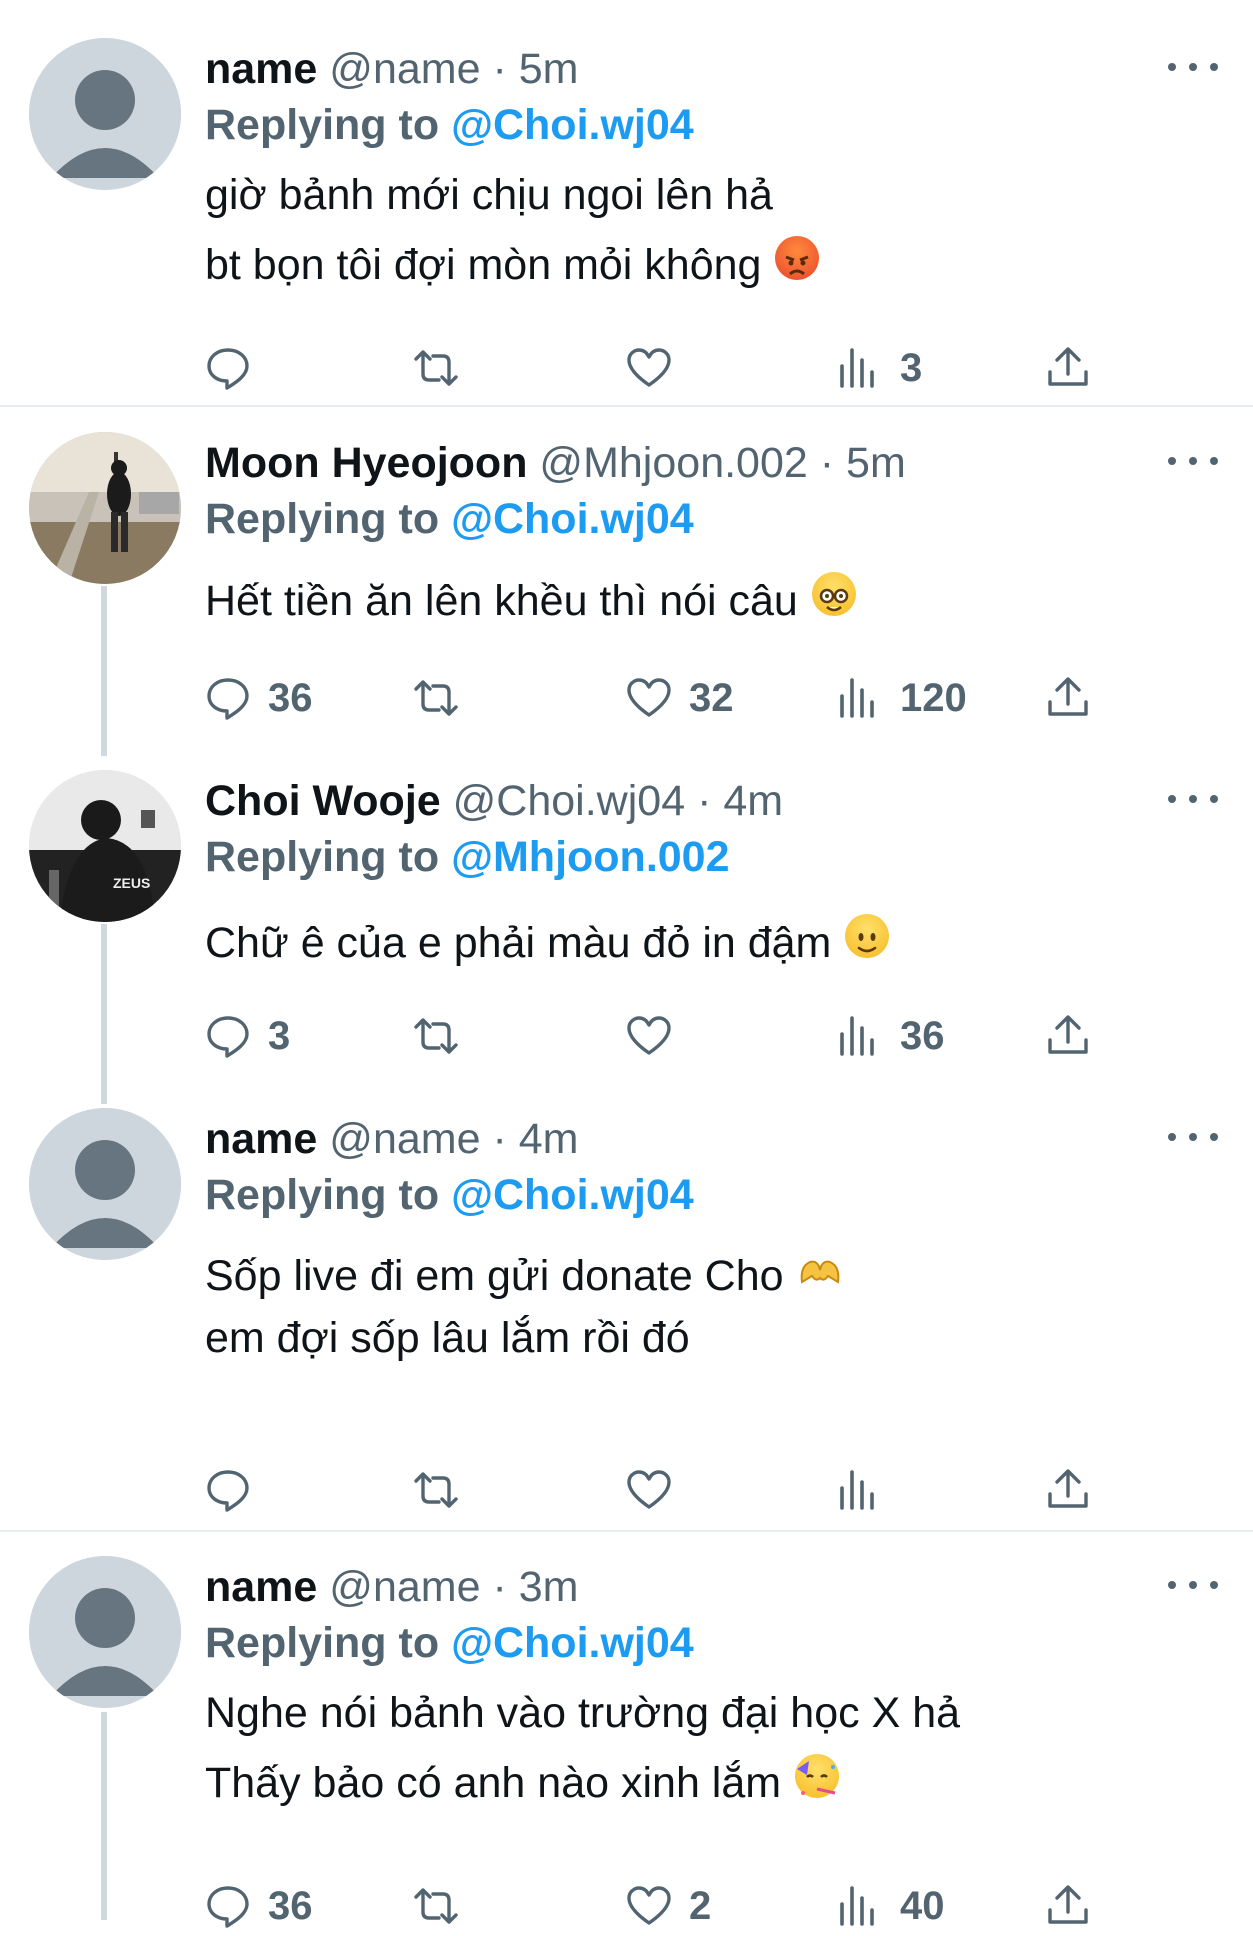 The width and height of the screenshot is (1253, 1936). What do you see at coordinates (679, 698) in the screenshot?
I see `like-button: 32` at bounding box center [679, 698].